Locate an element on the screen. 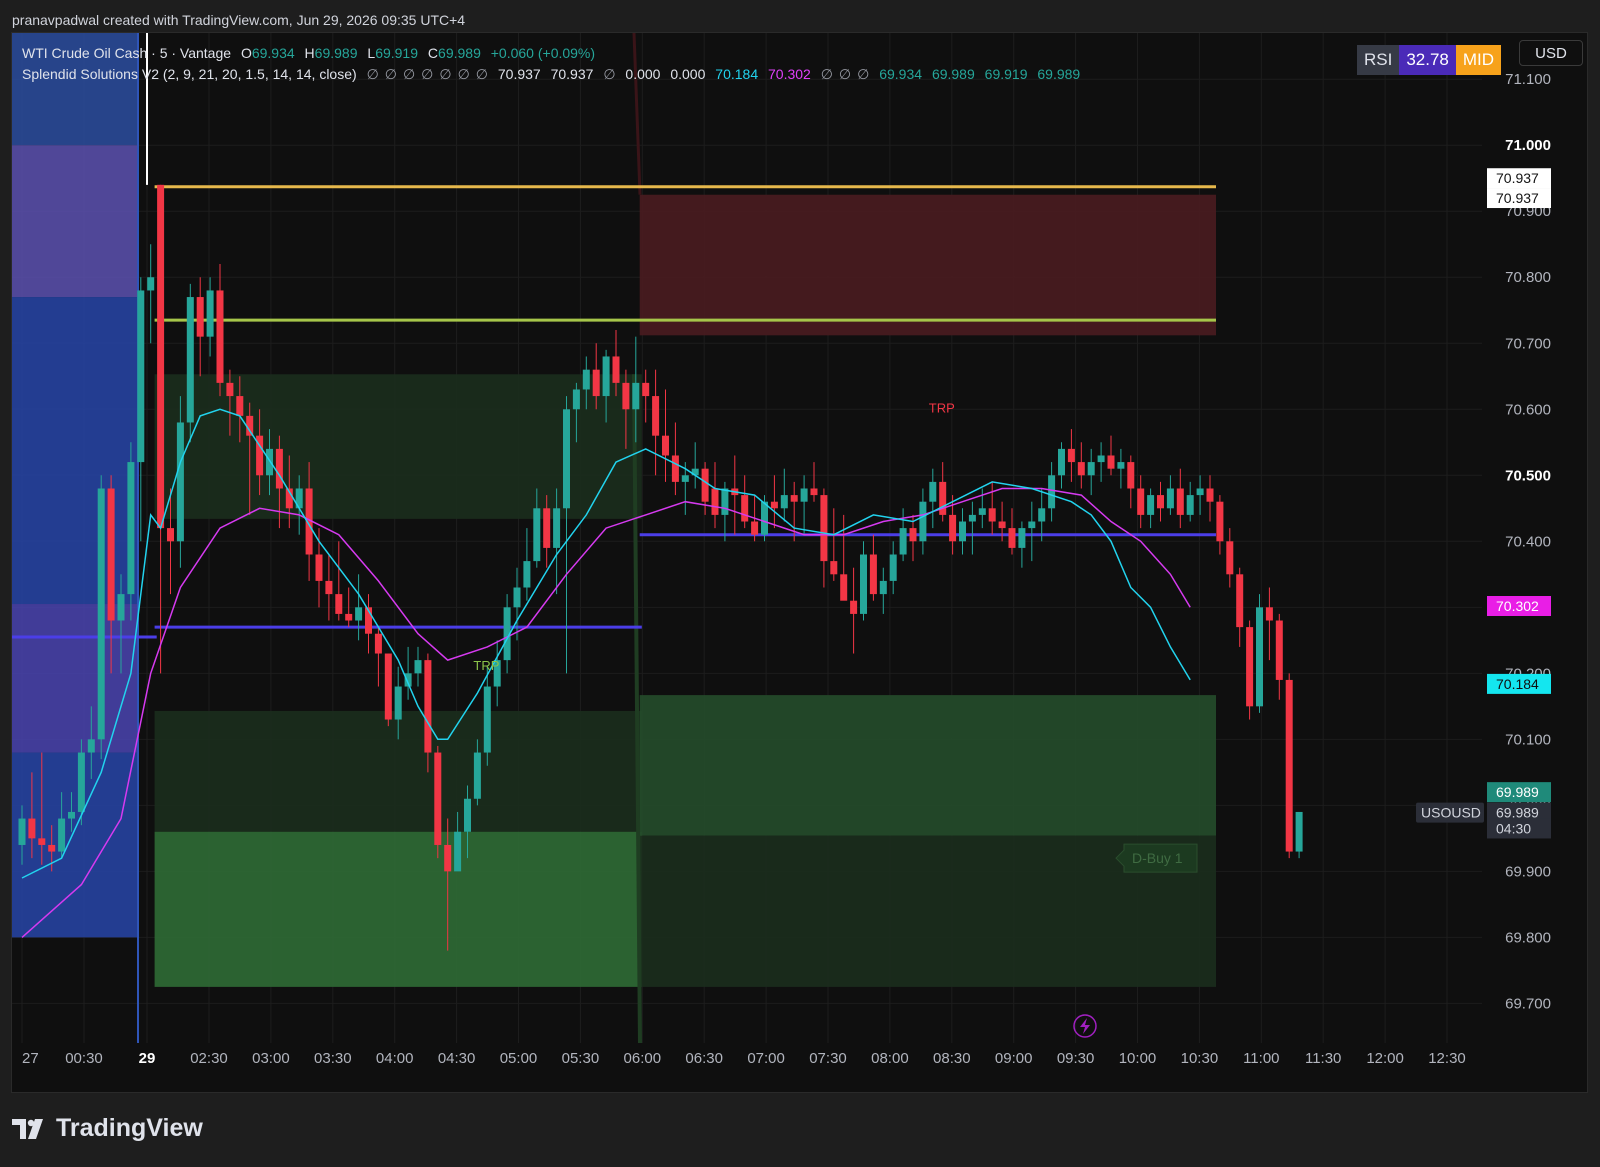 The width and height of the screenshot is (1600, 1167). tradingview-logo: TradingView is located at coordinates (107, 1128).